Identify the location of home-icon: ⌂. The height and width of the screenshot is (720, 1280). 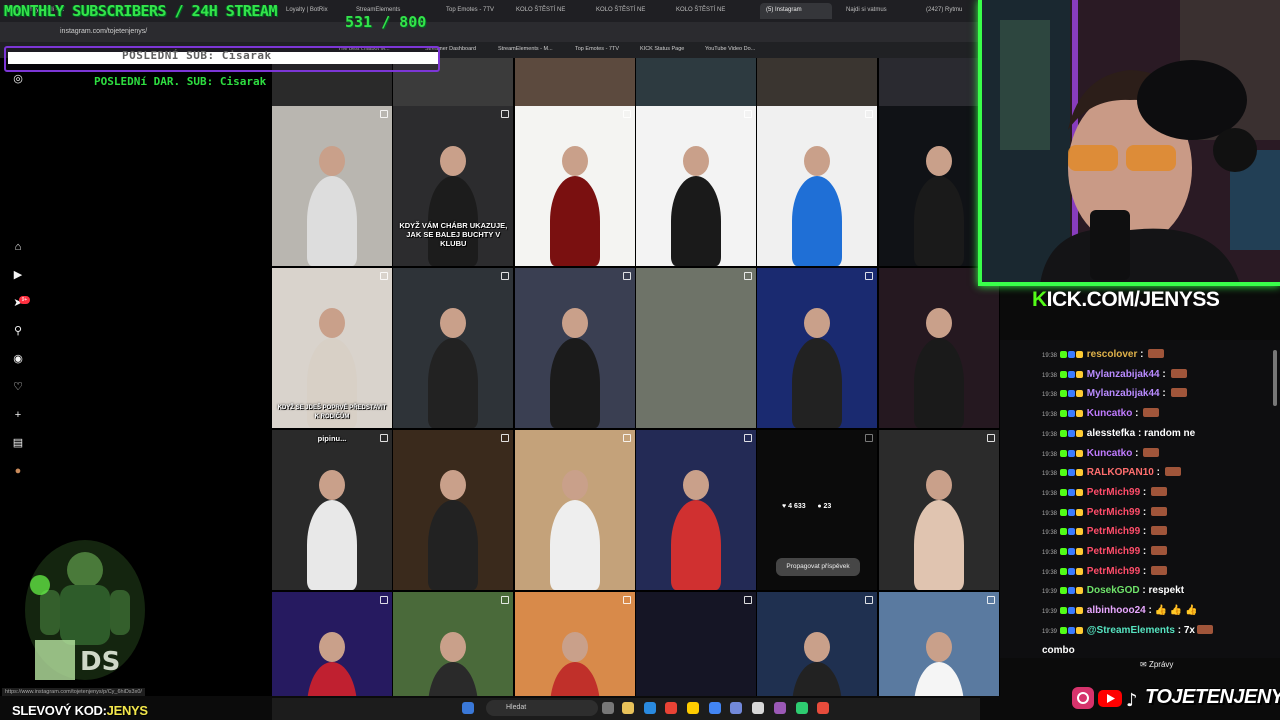
(18, 247).